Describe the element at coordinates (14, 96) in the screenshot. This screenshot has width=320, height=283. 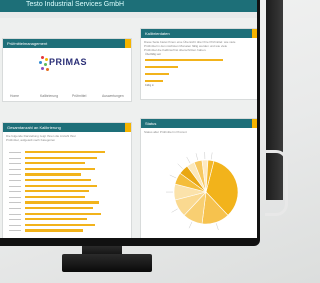
I see `nav-link: Home` at that location.